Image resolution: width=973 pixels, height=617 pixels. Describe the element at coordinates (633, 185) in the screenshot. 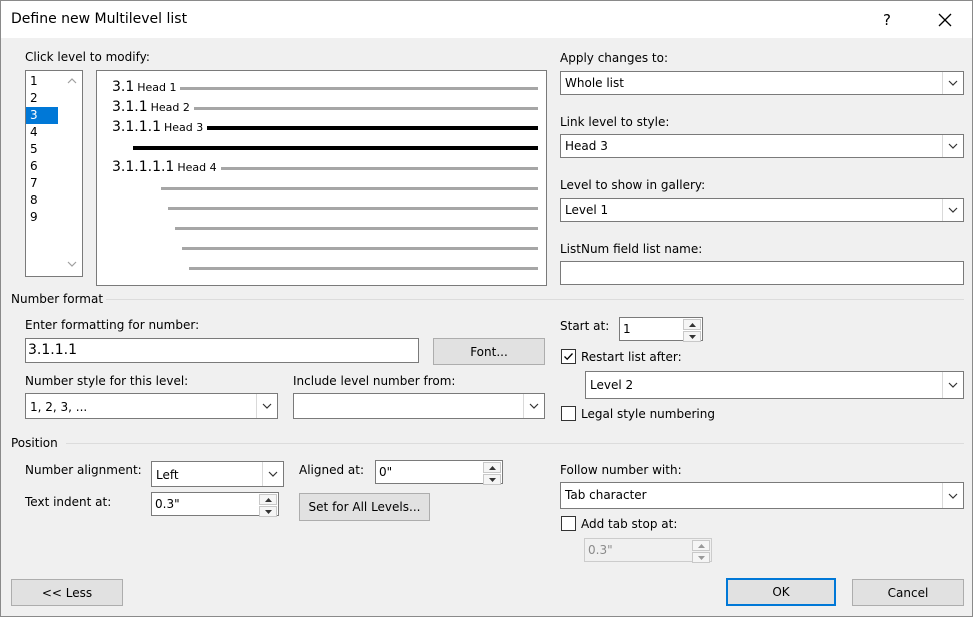

I see `gallery-level-label: Level to show in gallery:` at that location.